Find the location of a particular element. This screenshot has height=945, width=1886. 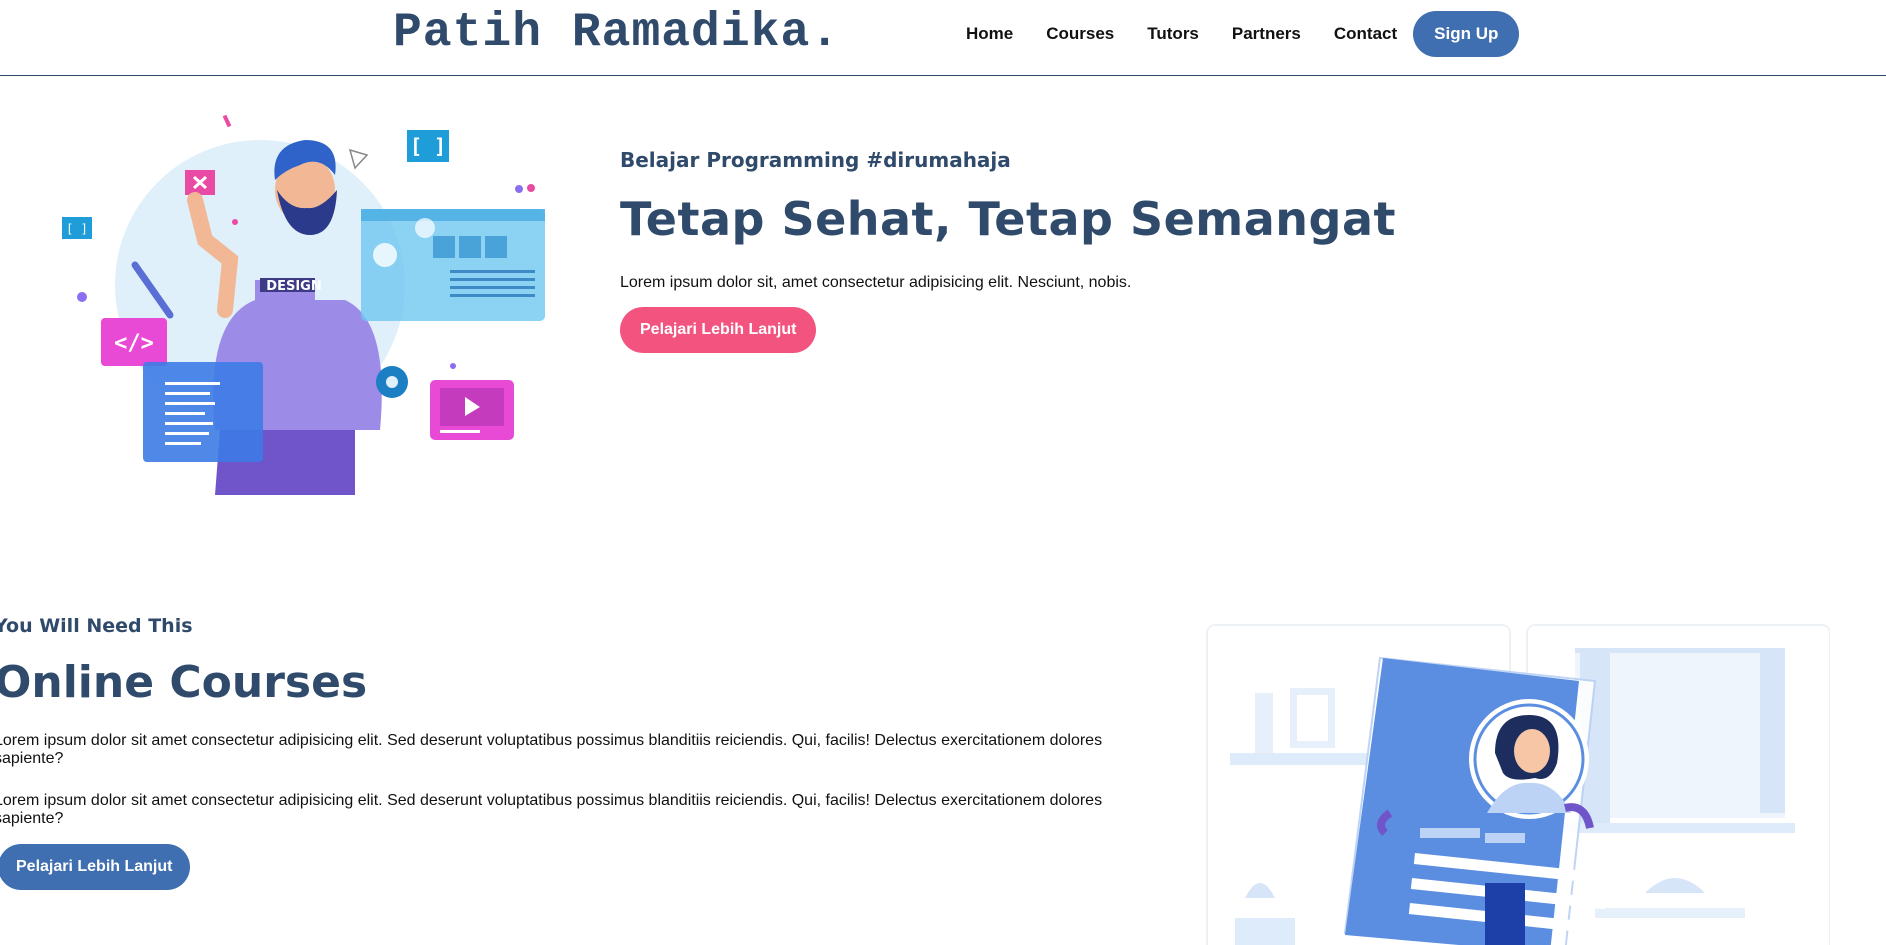

courses-learn-more-button: Pelajari Lebih Lanjut is located at coordinates (95, 867).